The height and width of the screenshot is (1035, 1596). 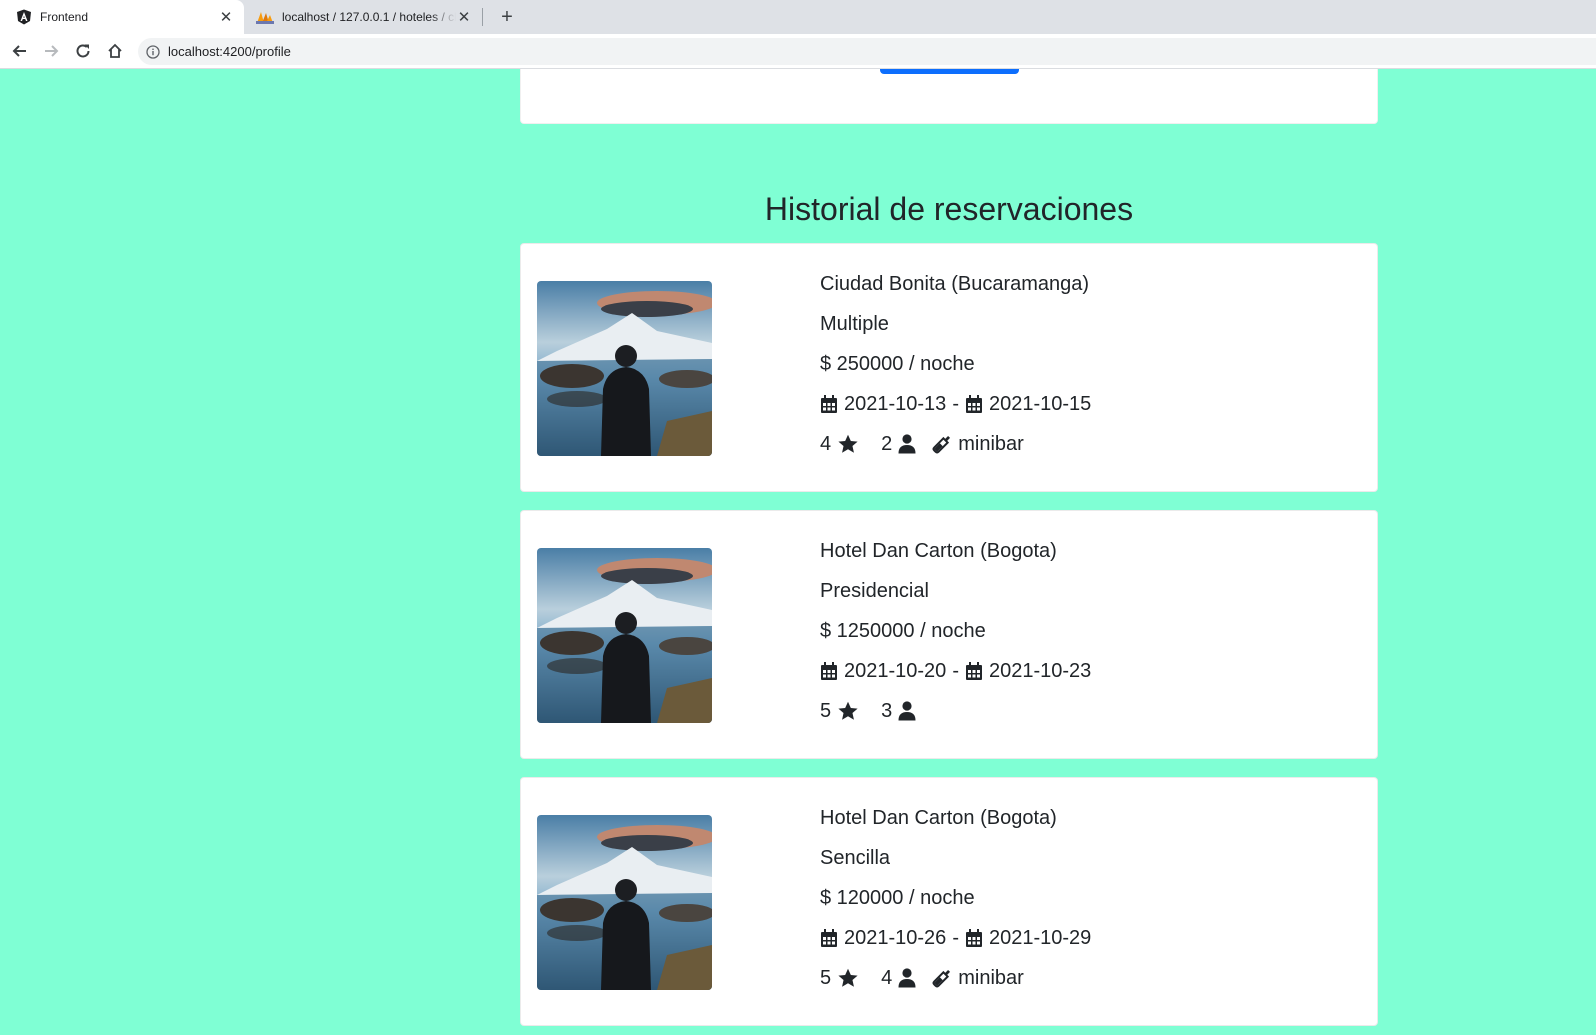 What do you see at coordinates (949, 71) in the screenshot?
I see `profile-action-button` at bounding box center [949, 71].